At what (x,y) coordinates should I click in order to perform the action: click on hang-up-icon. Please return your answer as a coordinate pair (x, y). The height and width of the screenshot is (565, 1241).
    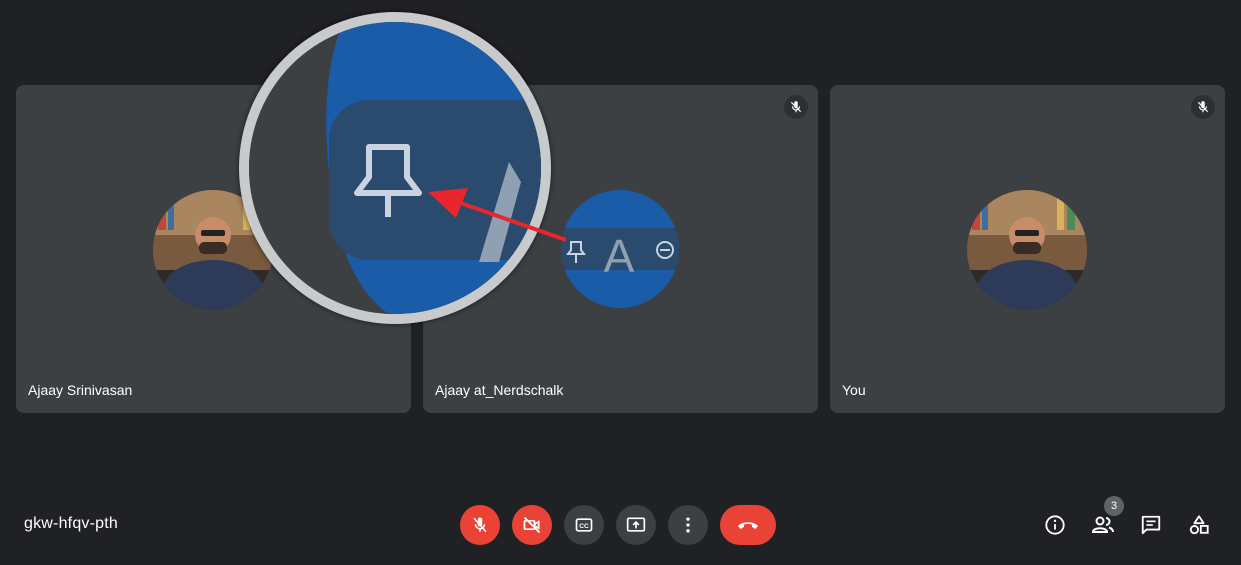
    Looking at the image, I should click on (748, 525).